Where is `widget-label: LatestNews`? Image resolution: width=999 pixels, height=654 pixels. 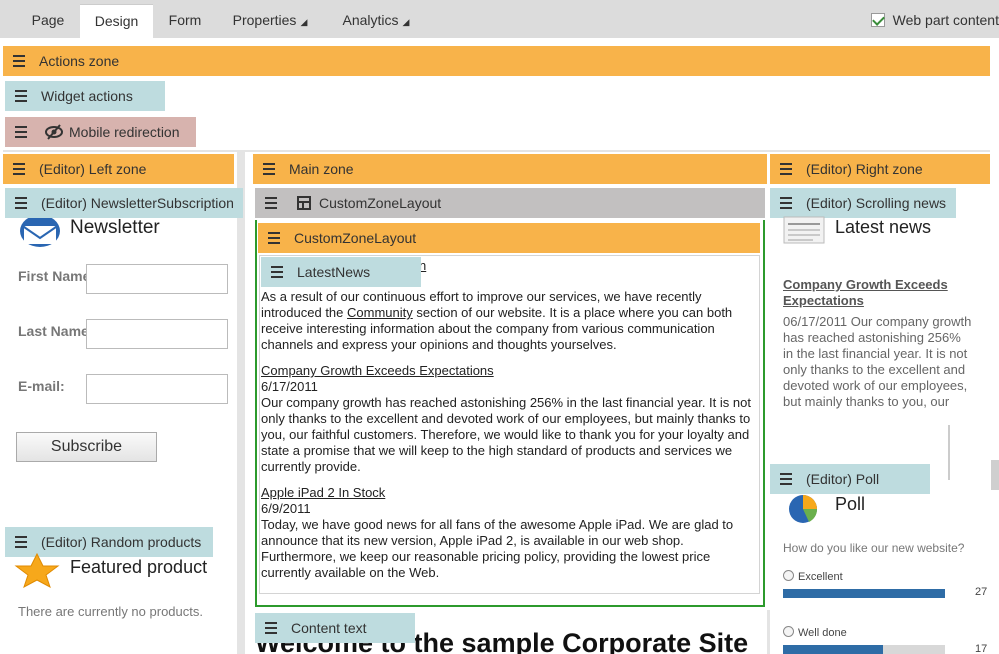
widget-label: LatestNews is located at coordinates (334, 272).